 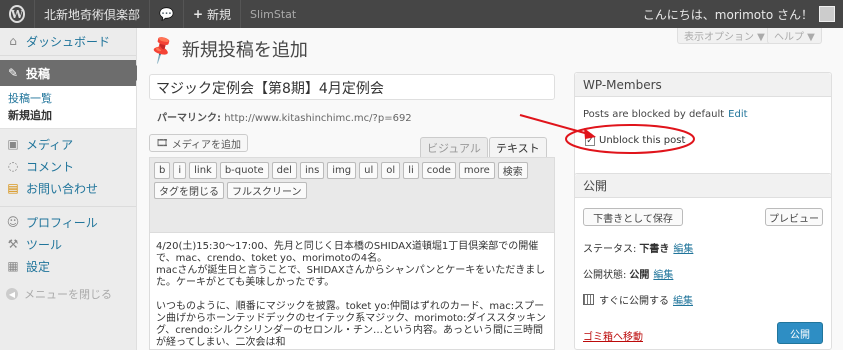 I want to click on quicktag-button: i, so click(x=180, y=170).